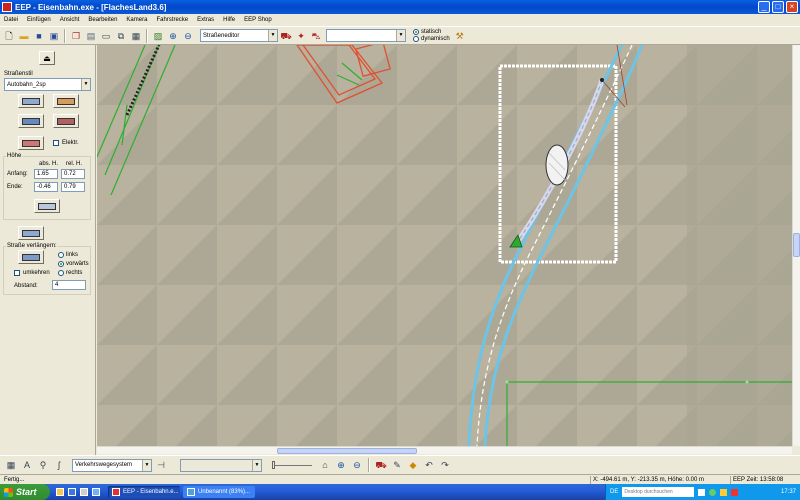  I want to click on landscape-icon: ▨, so click(158, 36).